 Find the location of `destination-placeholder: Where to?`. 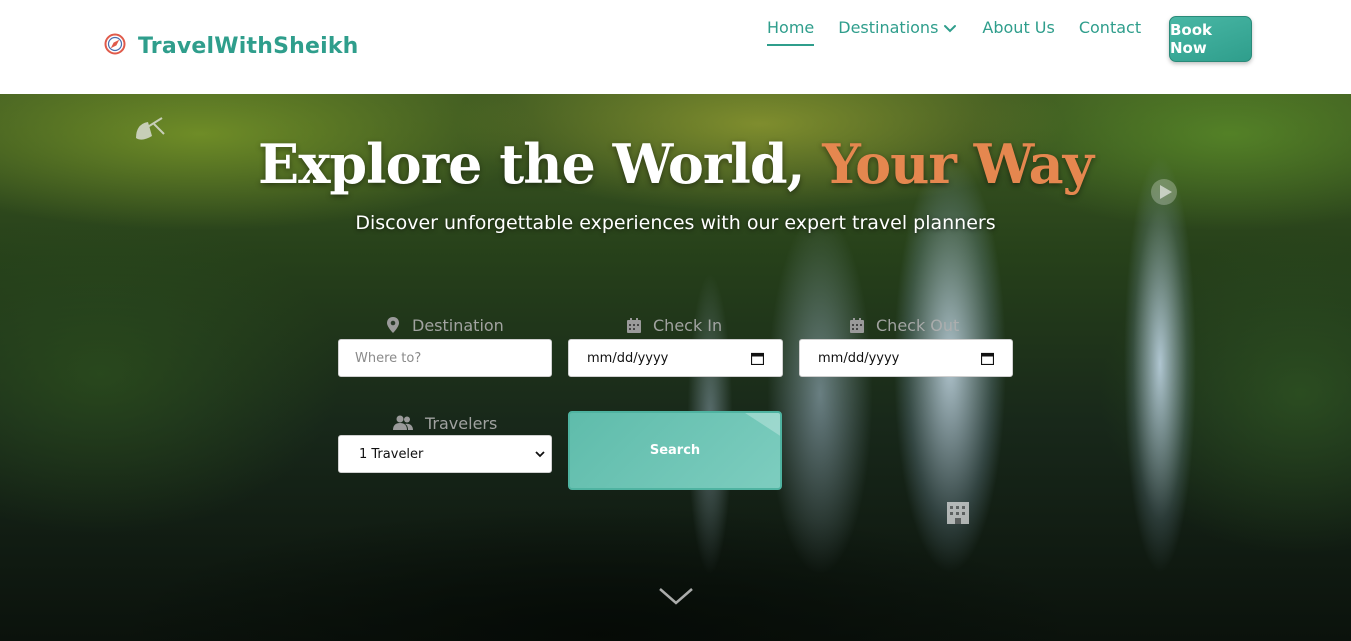

destination-placeholder: Where to? is located at coordinates (388, 358).